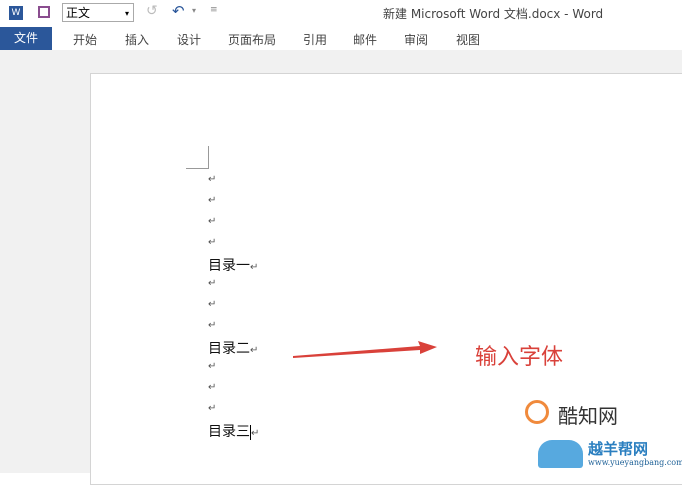 Image resolution: width=682 pixels, height=485 pixels. I want to click on watermark-text: 越羊帮网, so click(618, 449).